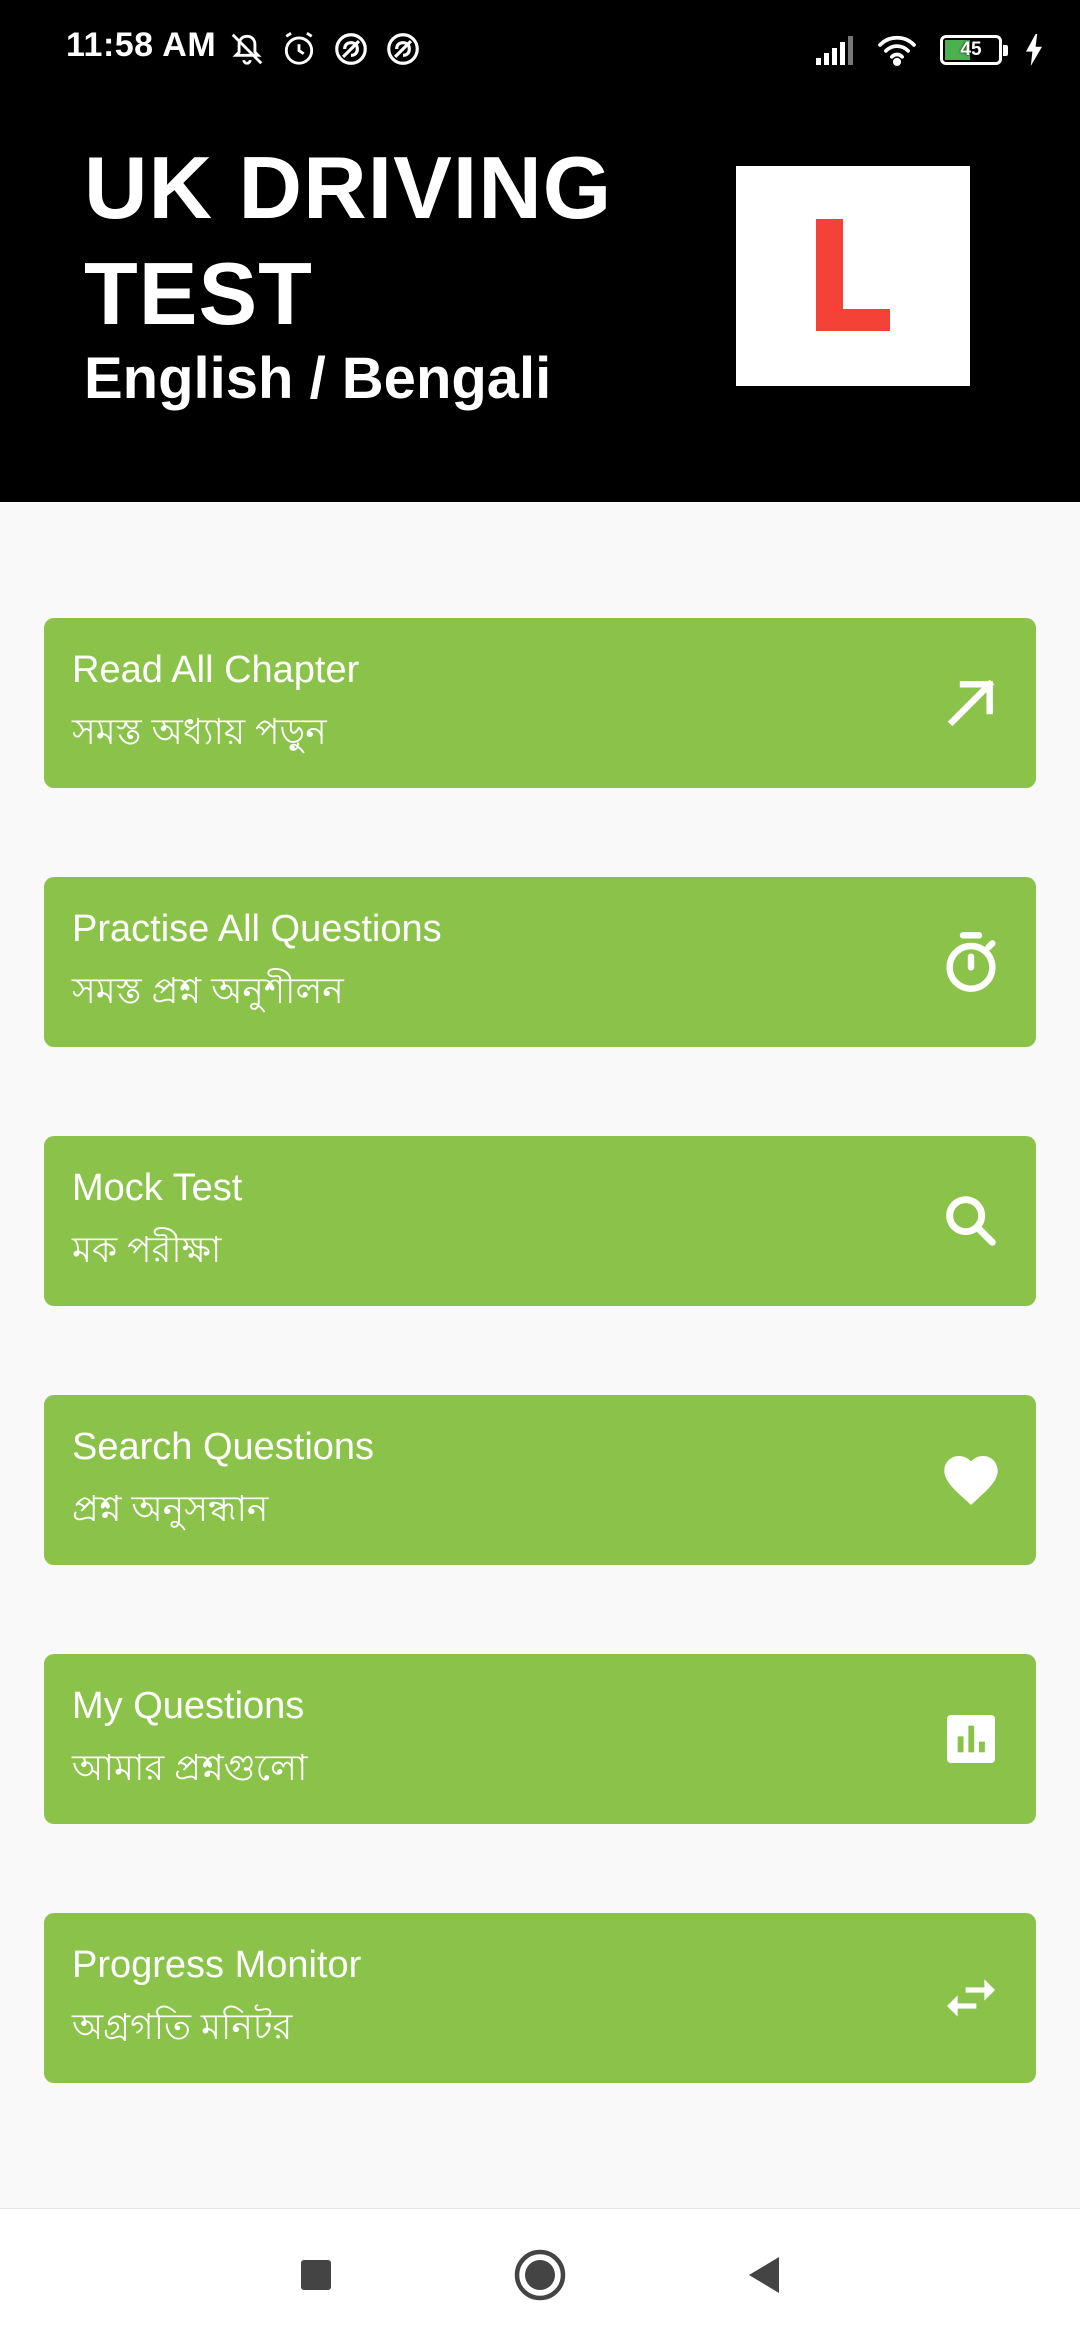 The height and width of the screenshot is (2341, 1080). What do you see at coordinates (834, 50) in the screenshot?
I see `signal-icon` at bounding box center [834, 50].